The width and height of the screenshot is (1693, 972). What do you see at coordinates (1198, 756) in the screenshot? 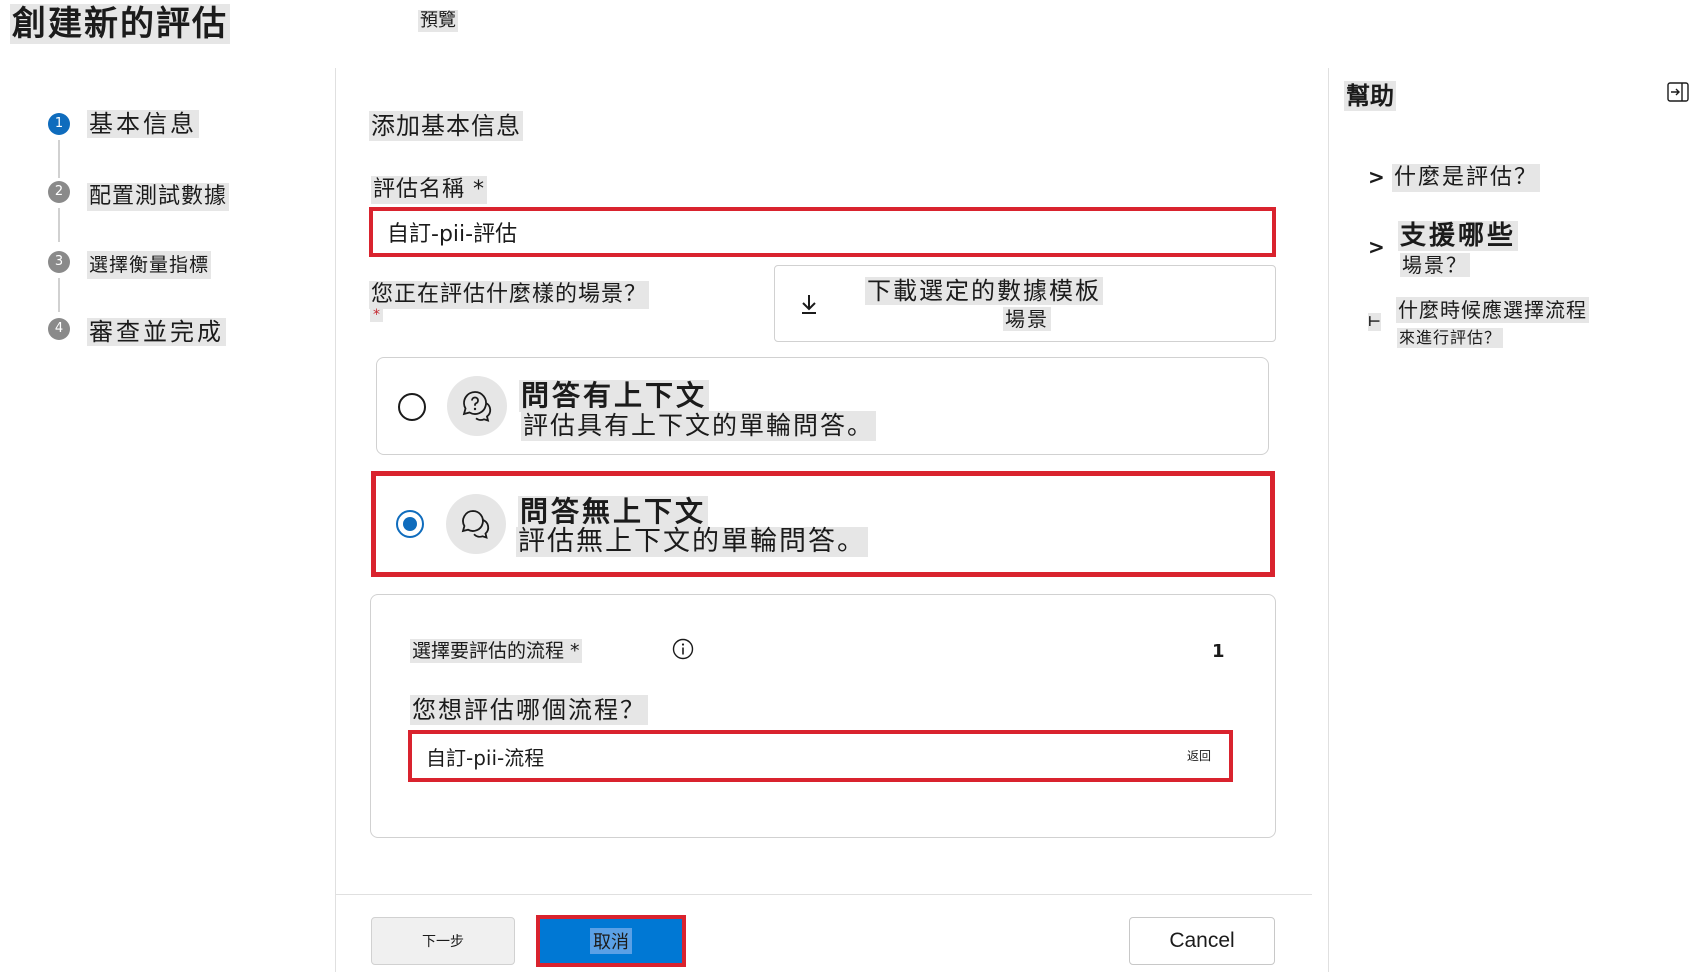
I see `flow-input-hint: 返回` at bounding box center [1198, 756].